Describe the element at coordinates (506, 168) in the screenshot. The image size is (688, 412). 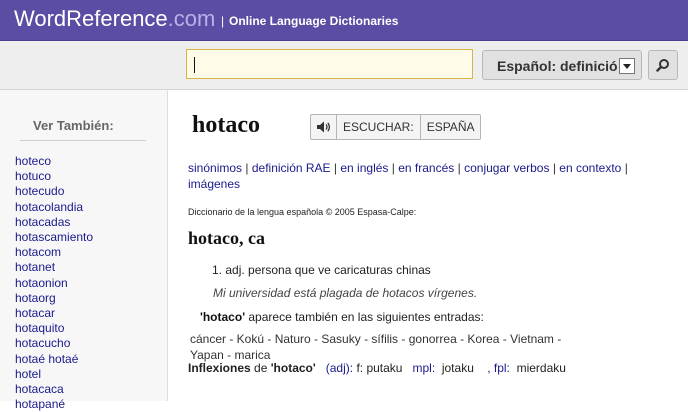
I see `link-conjugate: conjugar verbos` at that location.